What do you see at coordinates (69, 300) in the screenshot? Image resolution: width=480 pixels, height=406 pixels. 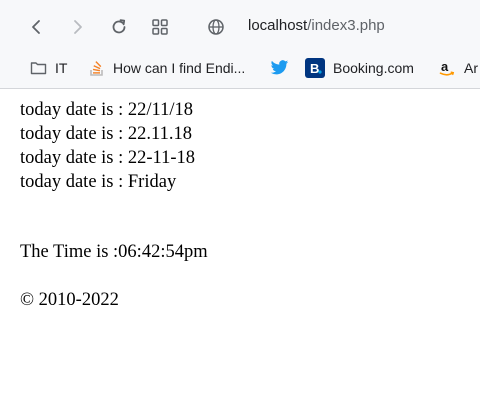 I see `copyright-line: © 2010-2022` at bounding box center [69, 300].